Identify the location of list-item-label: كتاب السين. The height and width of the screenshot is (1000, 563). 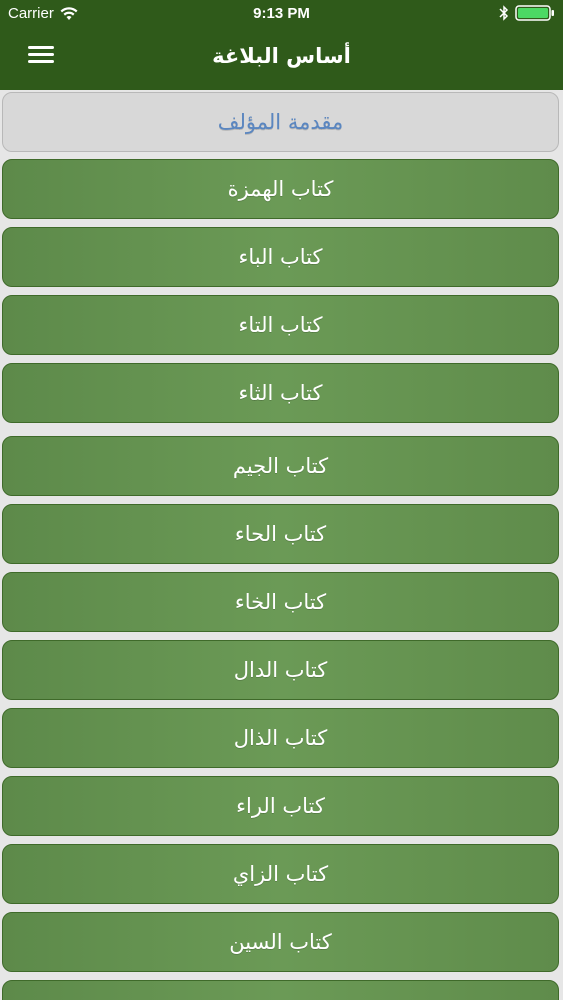
(280, 942).